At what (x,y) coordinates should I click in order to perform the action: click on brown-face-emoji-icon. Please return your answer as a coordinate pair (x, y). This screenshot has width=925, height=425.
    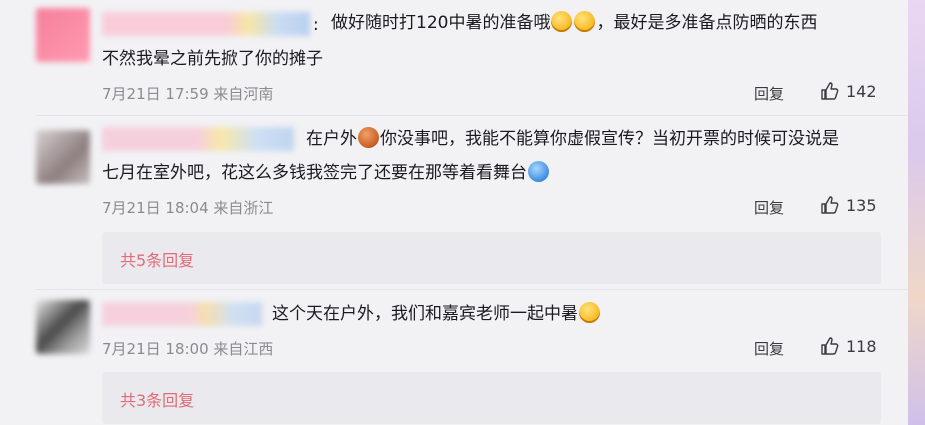
    Looking at the image, I should click on (368, 137).